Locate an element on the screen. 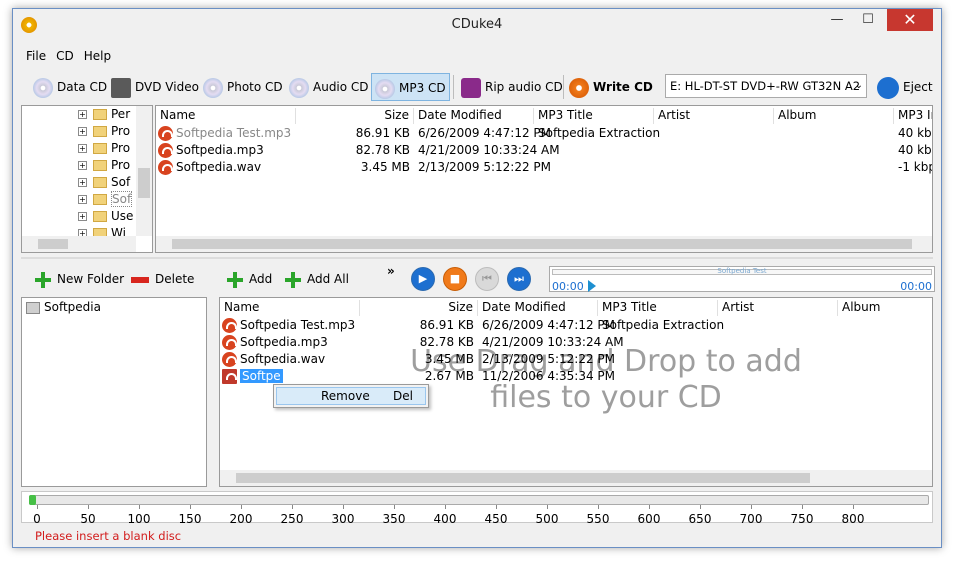  disc-root-item: Softpedia is located at coordinates (63, 307).